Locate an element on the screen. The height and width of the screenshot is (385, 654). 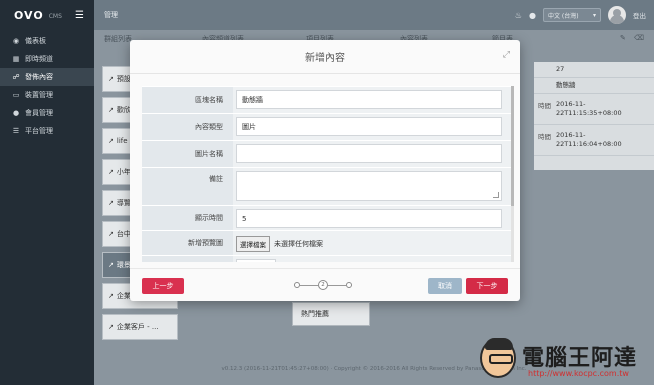
field-label: 區塊名稱 is located at coordinates (187, 100).